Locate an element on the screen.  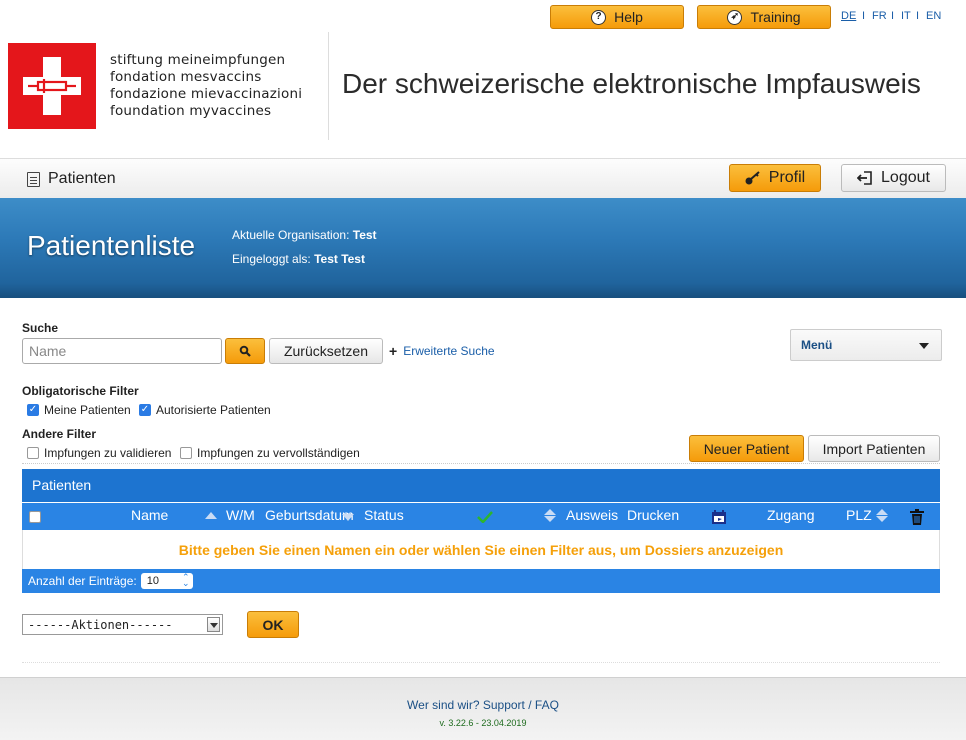
entry-count-value: 10 is located at coordinates (152, 581).